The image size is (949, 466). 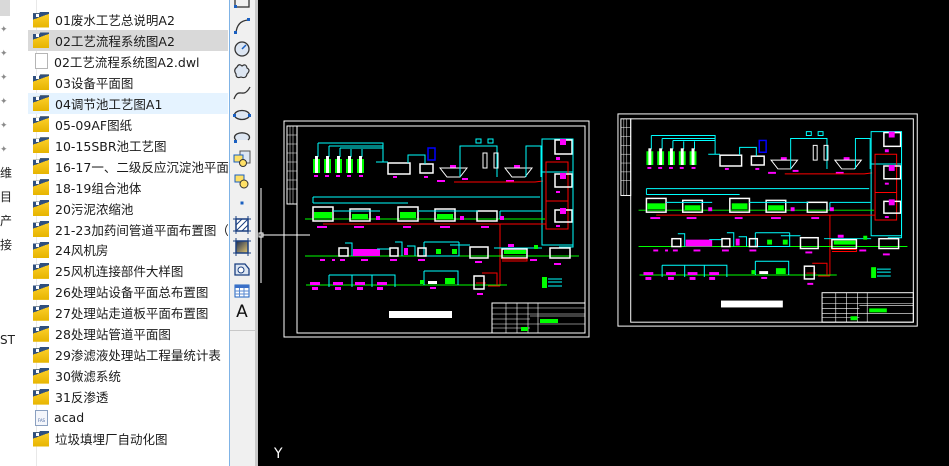 I want to click on file-list-item: FAS acad, so click(x=128, y=417).